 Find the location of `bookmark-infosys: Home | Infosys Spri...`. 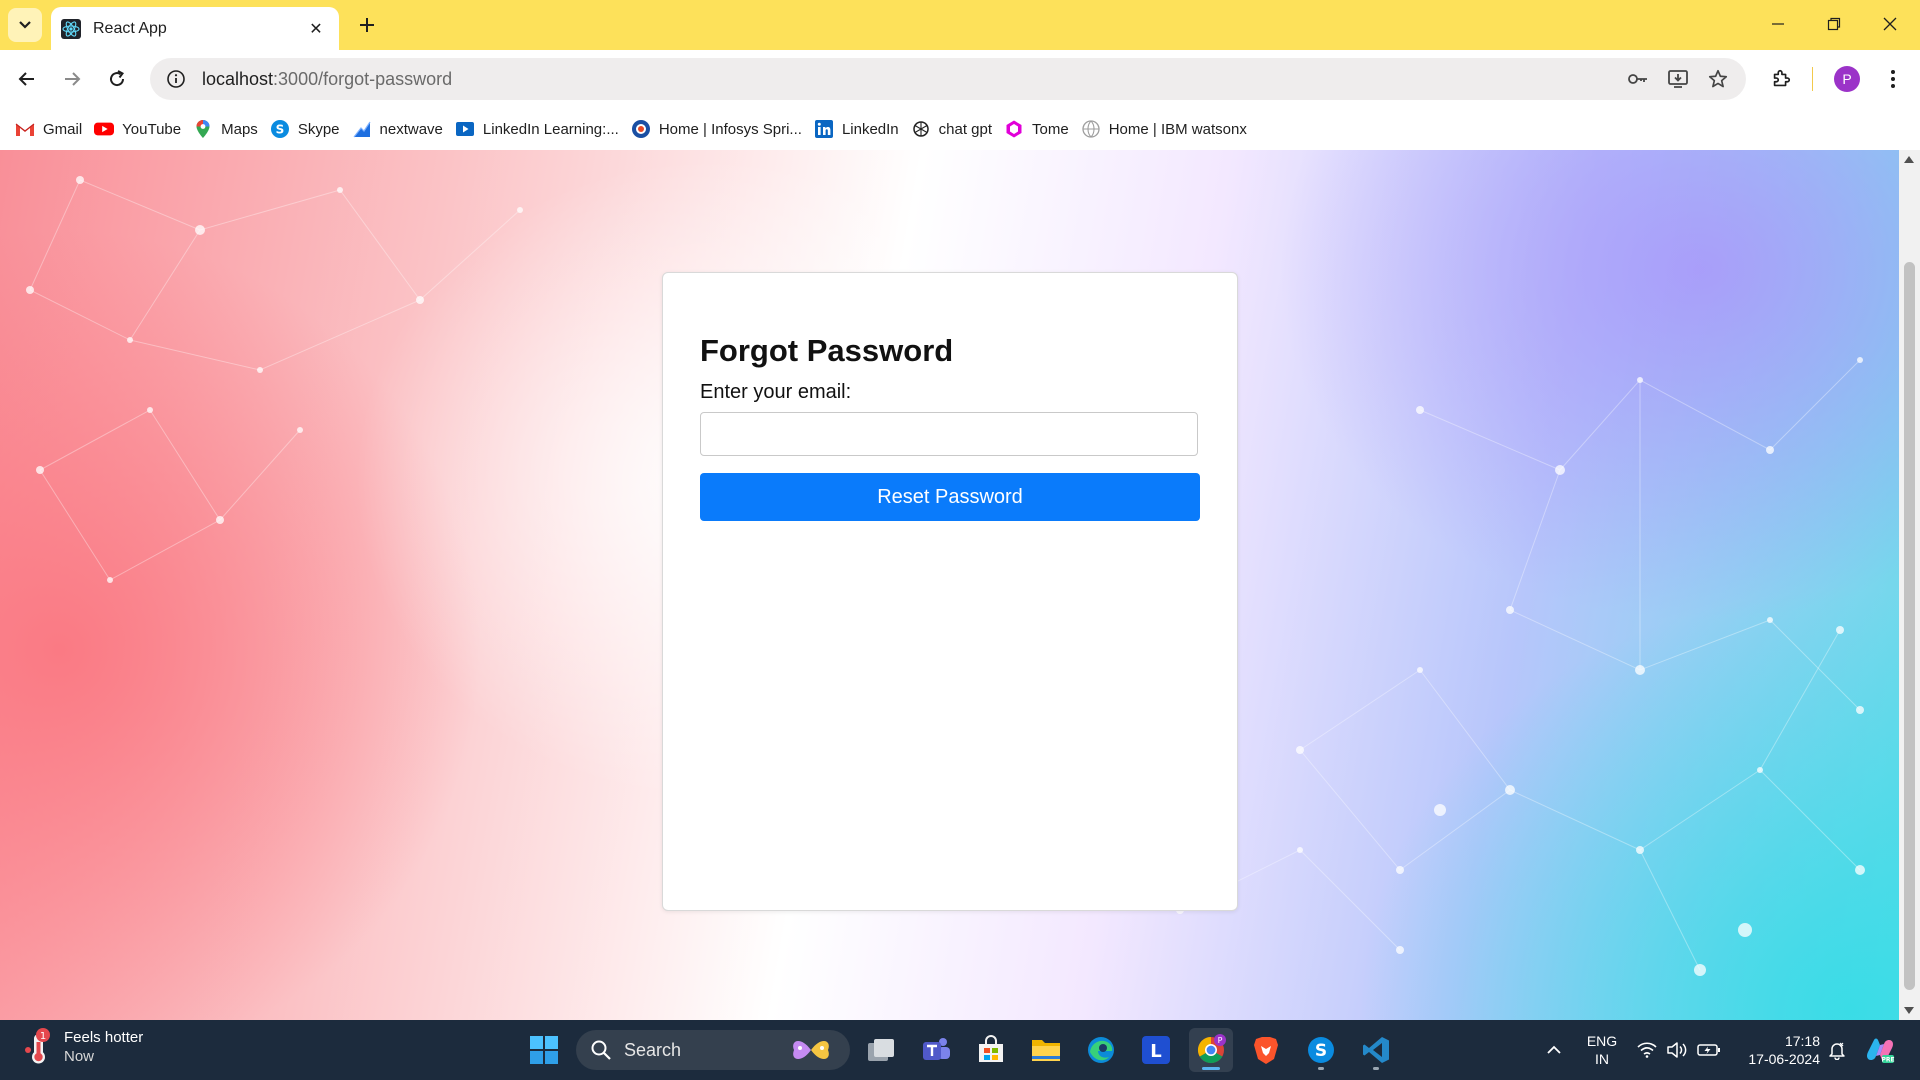

bookmark-infosys: Home | Infosys Spri... is located at coordinates (719, 129).